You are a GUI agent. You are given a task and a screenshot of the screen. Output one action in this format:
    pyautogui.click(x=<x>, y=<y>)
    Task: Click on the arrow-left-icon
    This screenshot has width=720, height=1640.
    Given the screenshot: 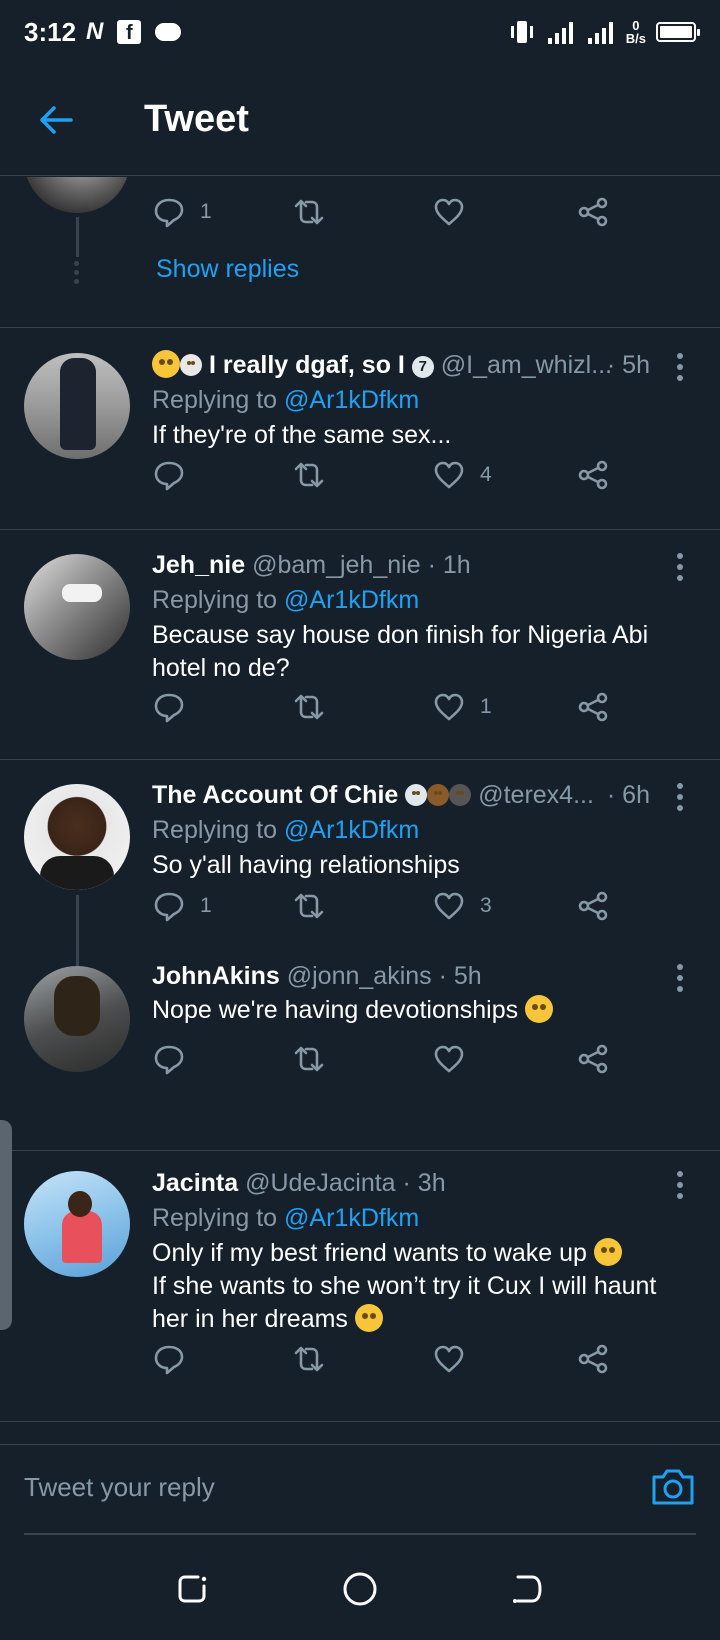 What is the action you would take?
    pyautogui.click(x=56, y=119)
    